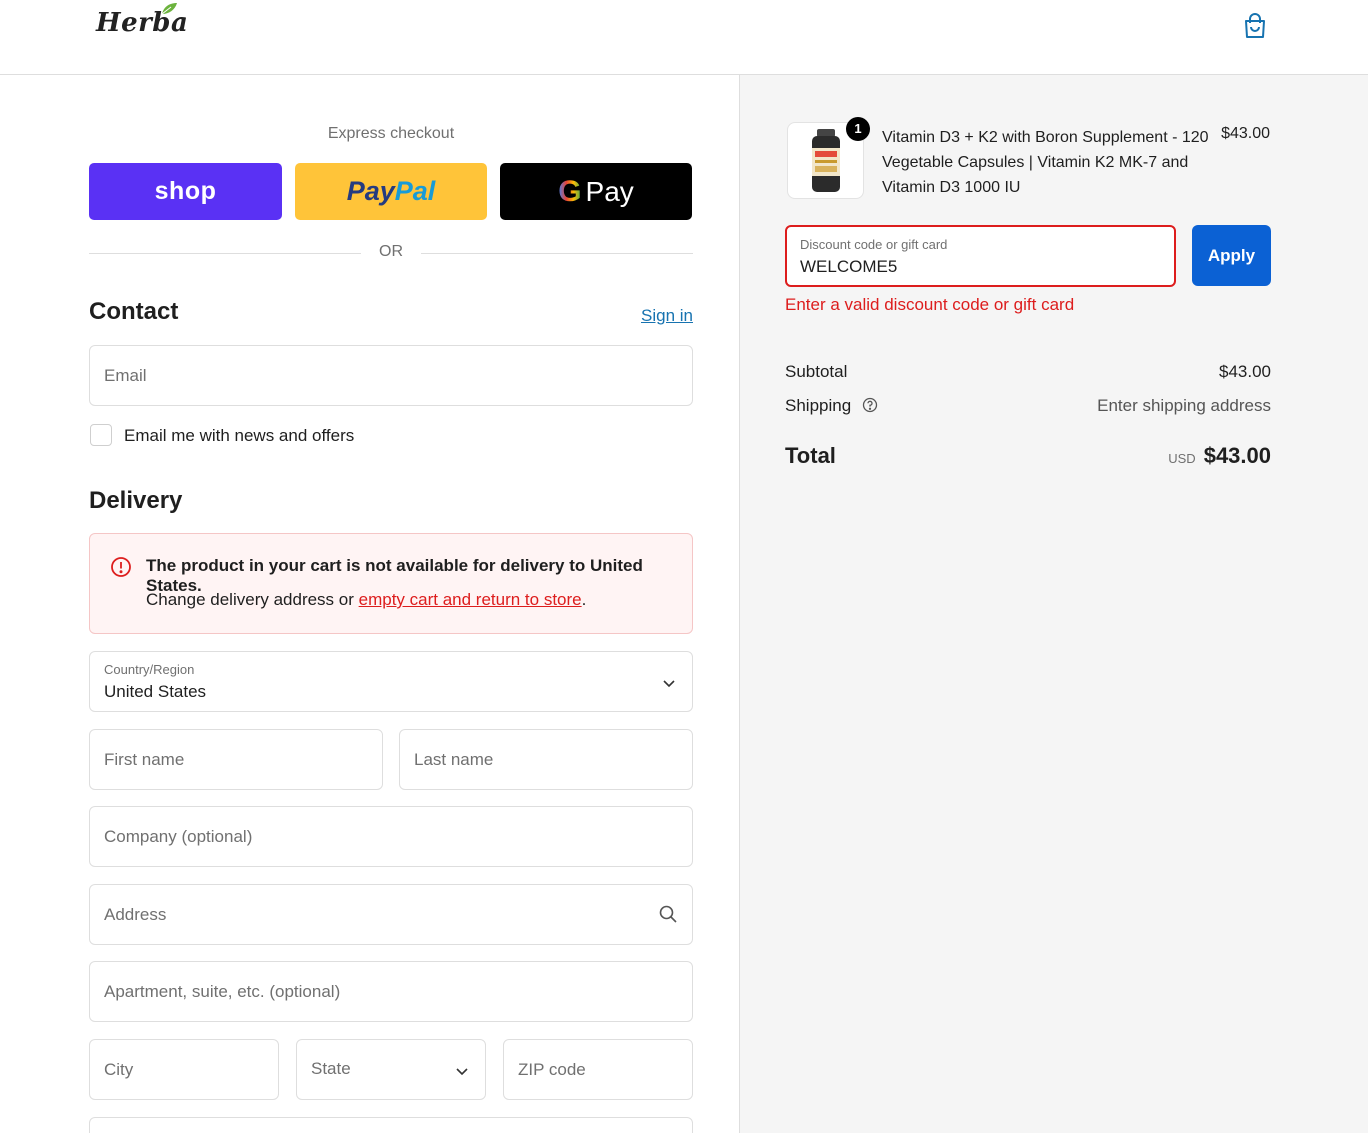 The width and height of the screenshot is (1368, 1133). Describe the element at coordinates (1028, 406) in the screenshot. I see `shipping-row: Shipping Enter shipping address` at that location.